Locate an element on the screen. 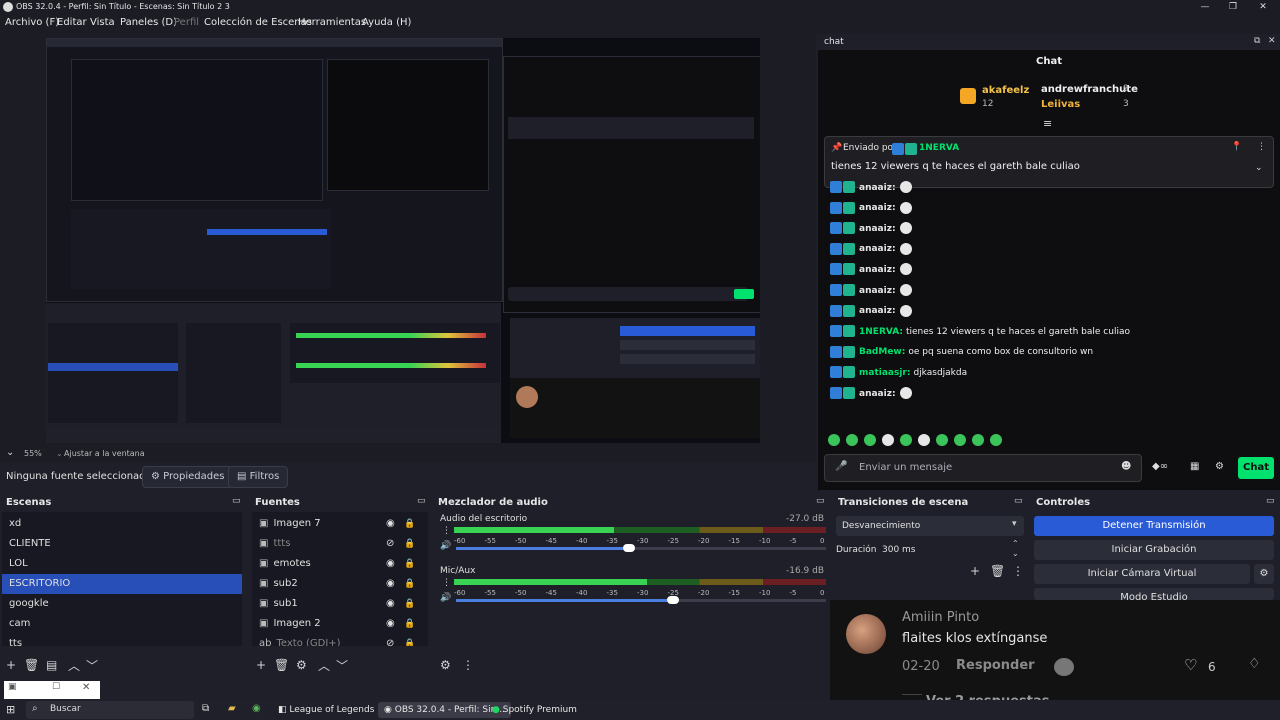  taskbar-app: ● Spotify Premium is located at coordinates (534, 710).